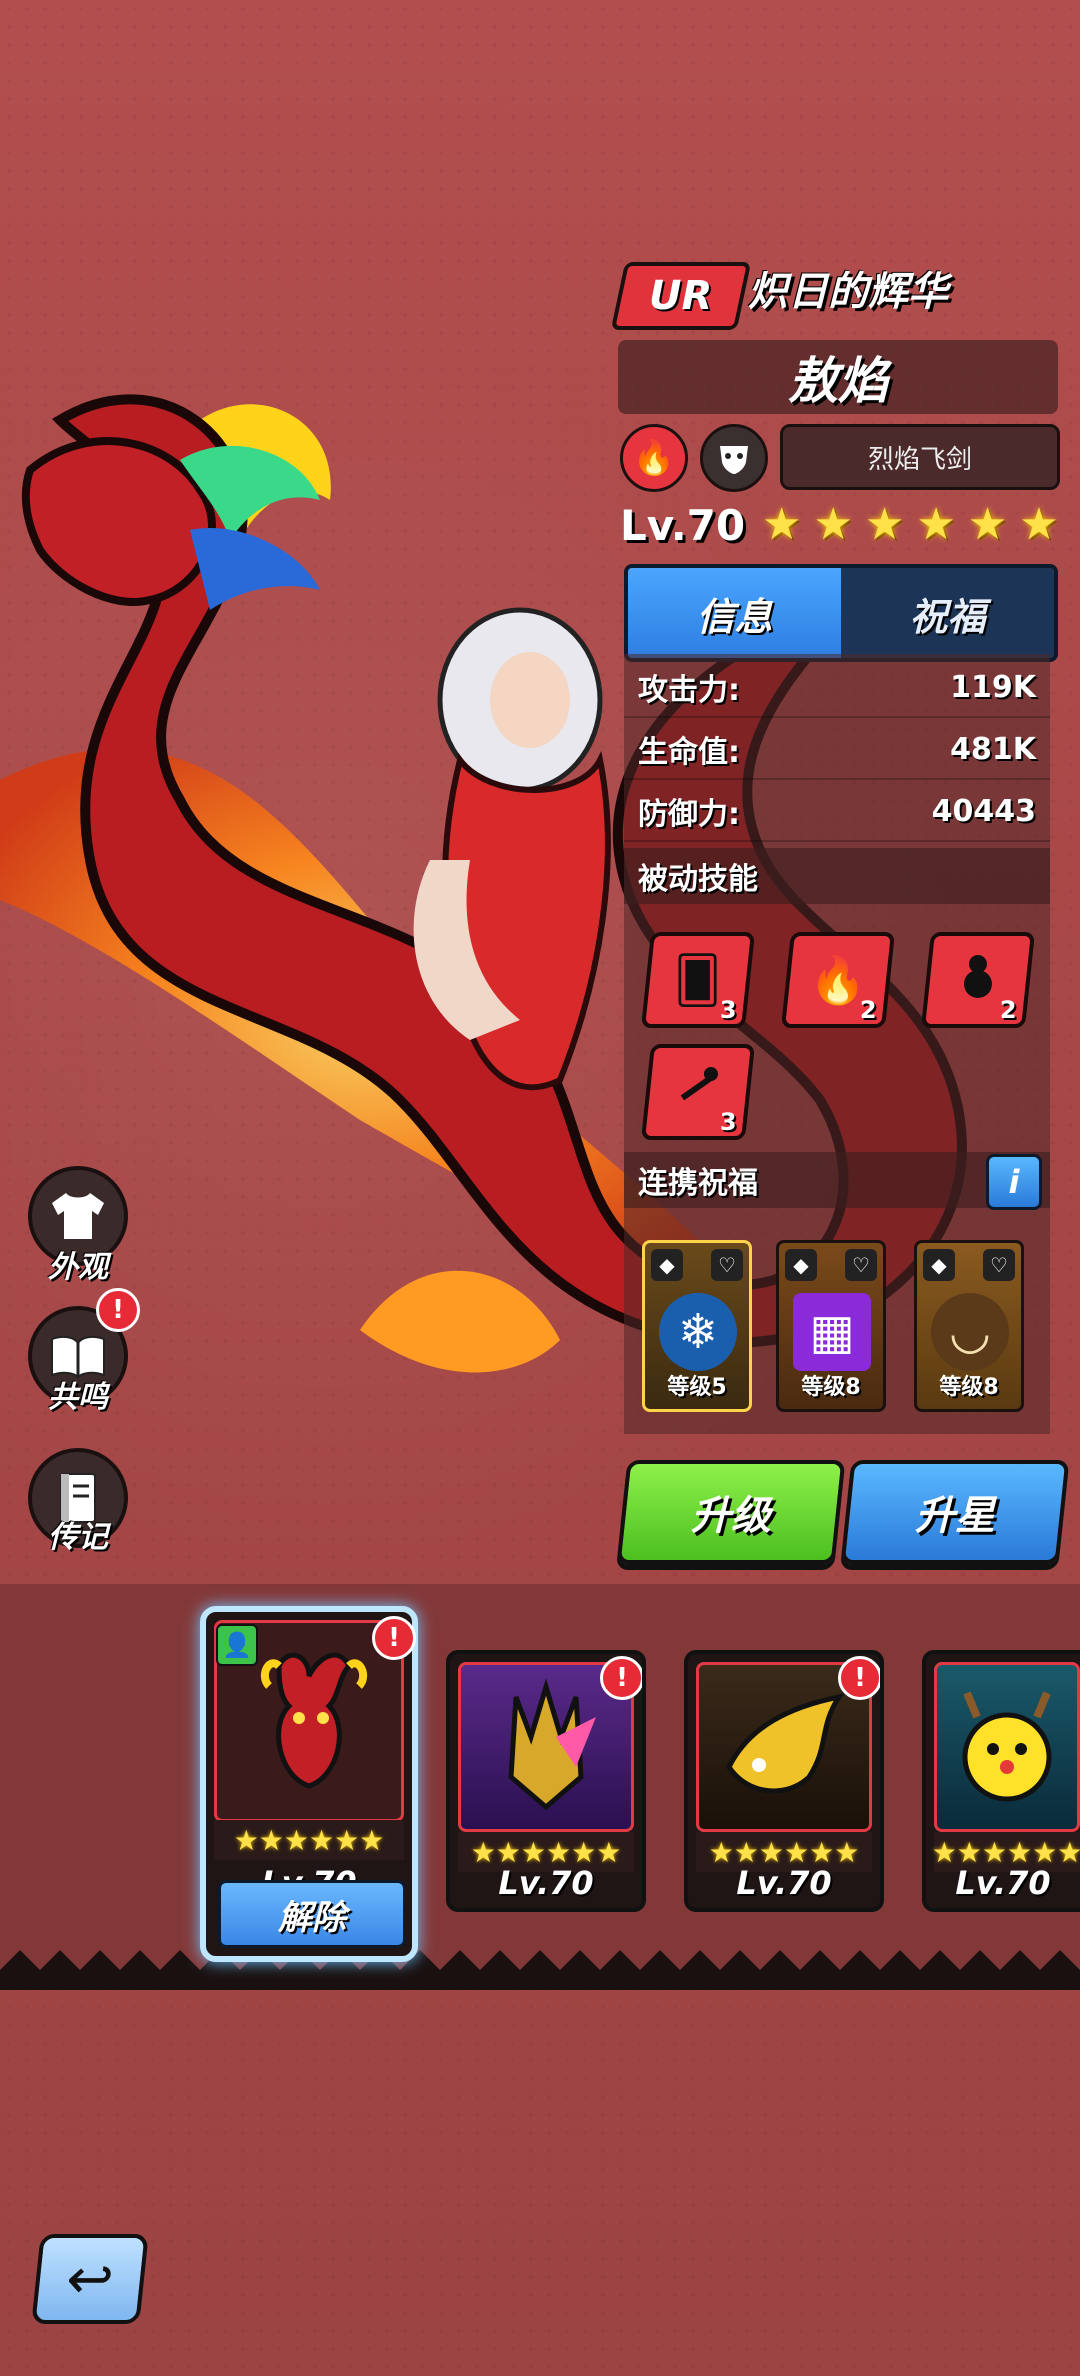  Describe the element at coordinates (837, 876) in the screenshot. I see `passive-skills-heading: 被动技能` at that location.